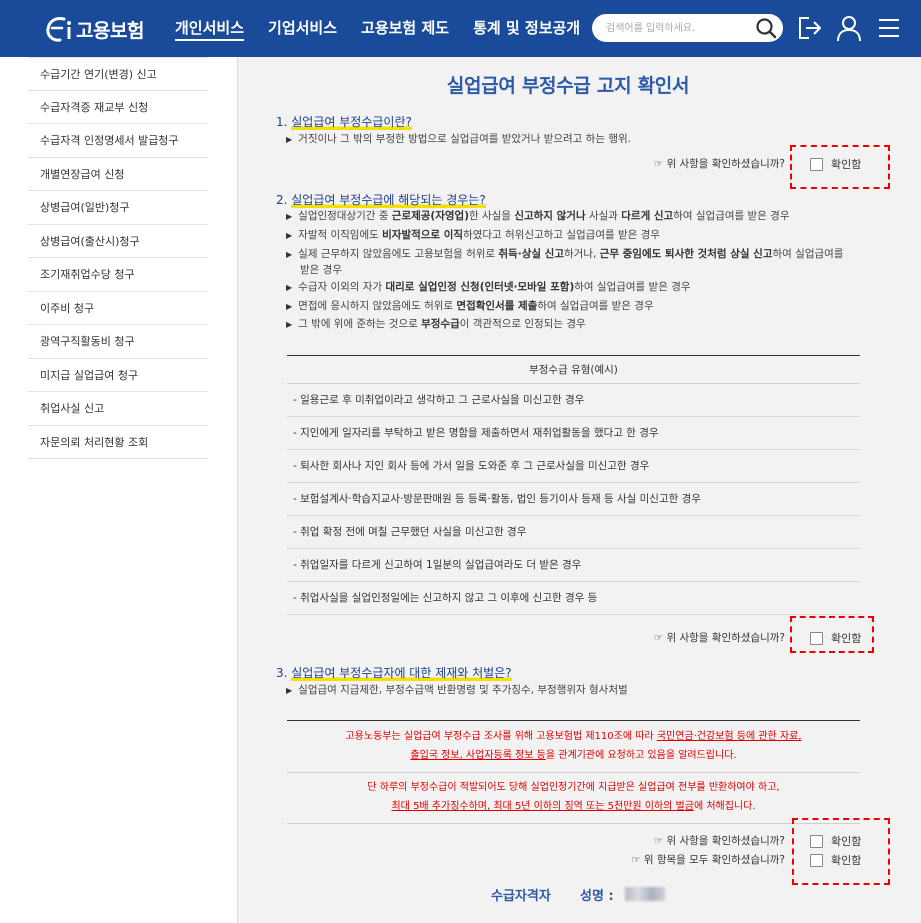 This screenshot has height=923, width=921. I want to click on logo: 고용보험, so click(94, 29).